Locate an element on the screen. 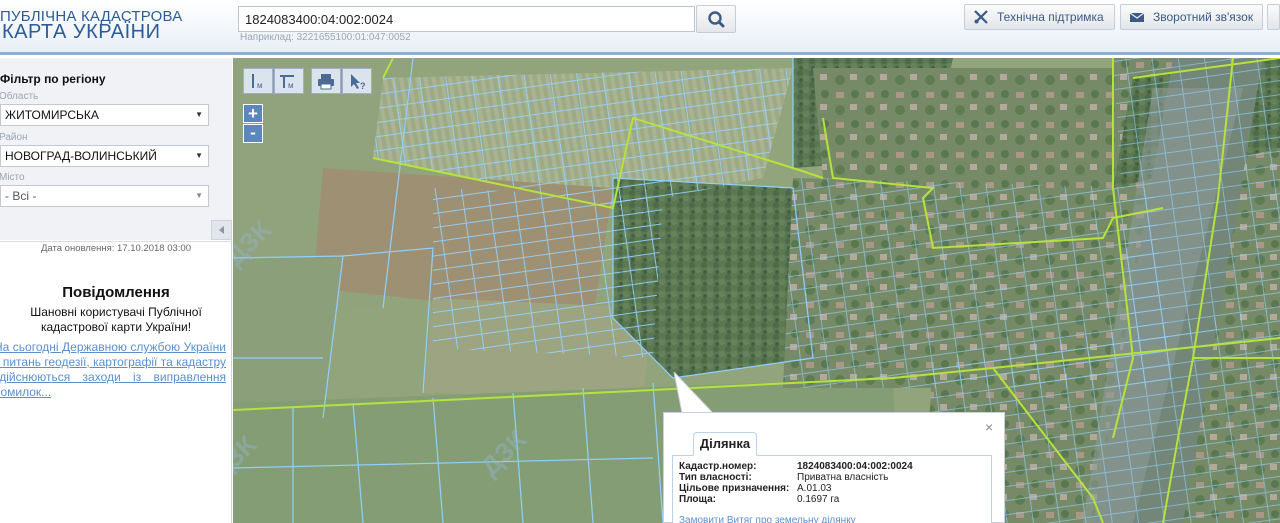 This screenshot has width=1280, height=523. region-label: Область is located at coordinates (19, 96).